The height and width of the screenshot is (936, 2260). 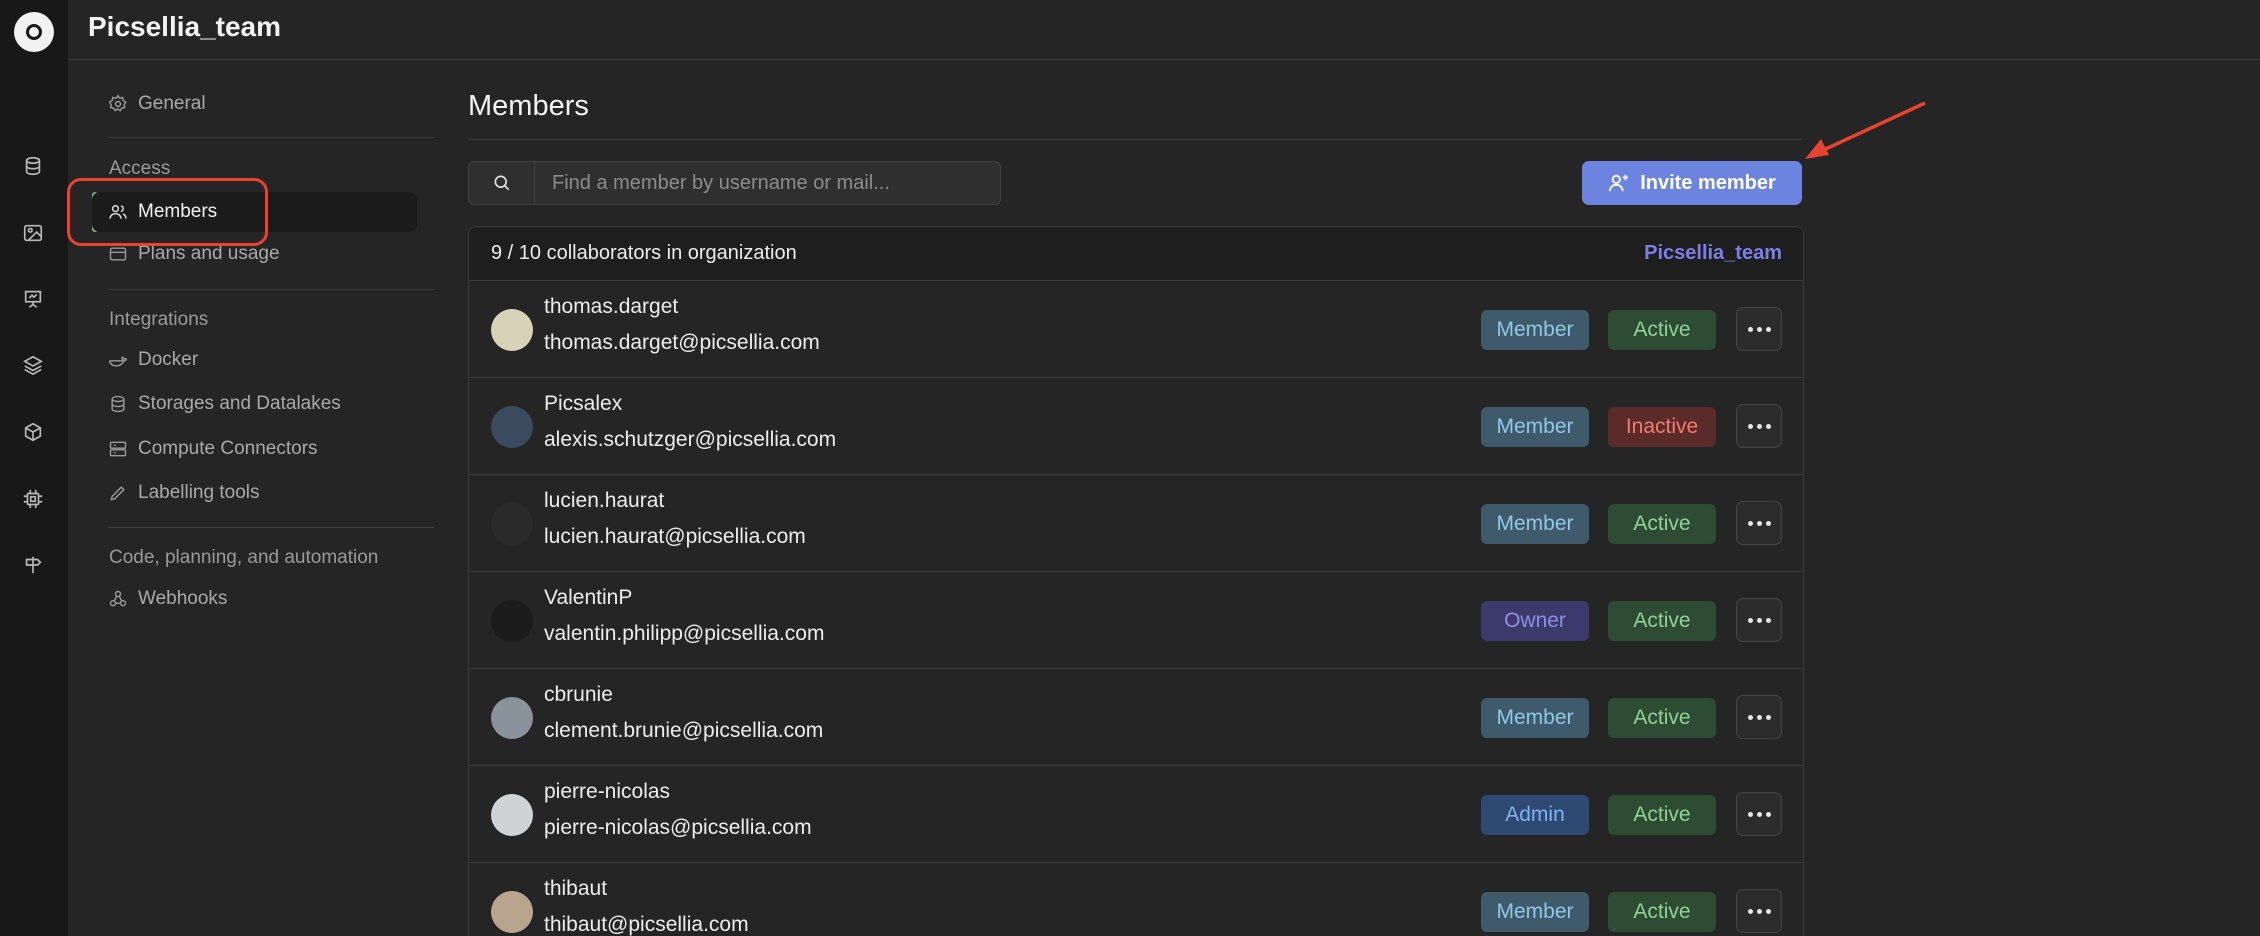 What do you see at coordinates (1619, 183) in the screenshot?
I see `user-plus-icon` at bounding box center [1619, 183].